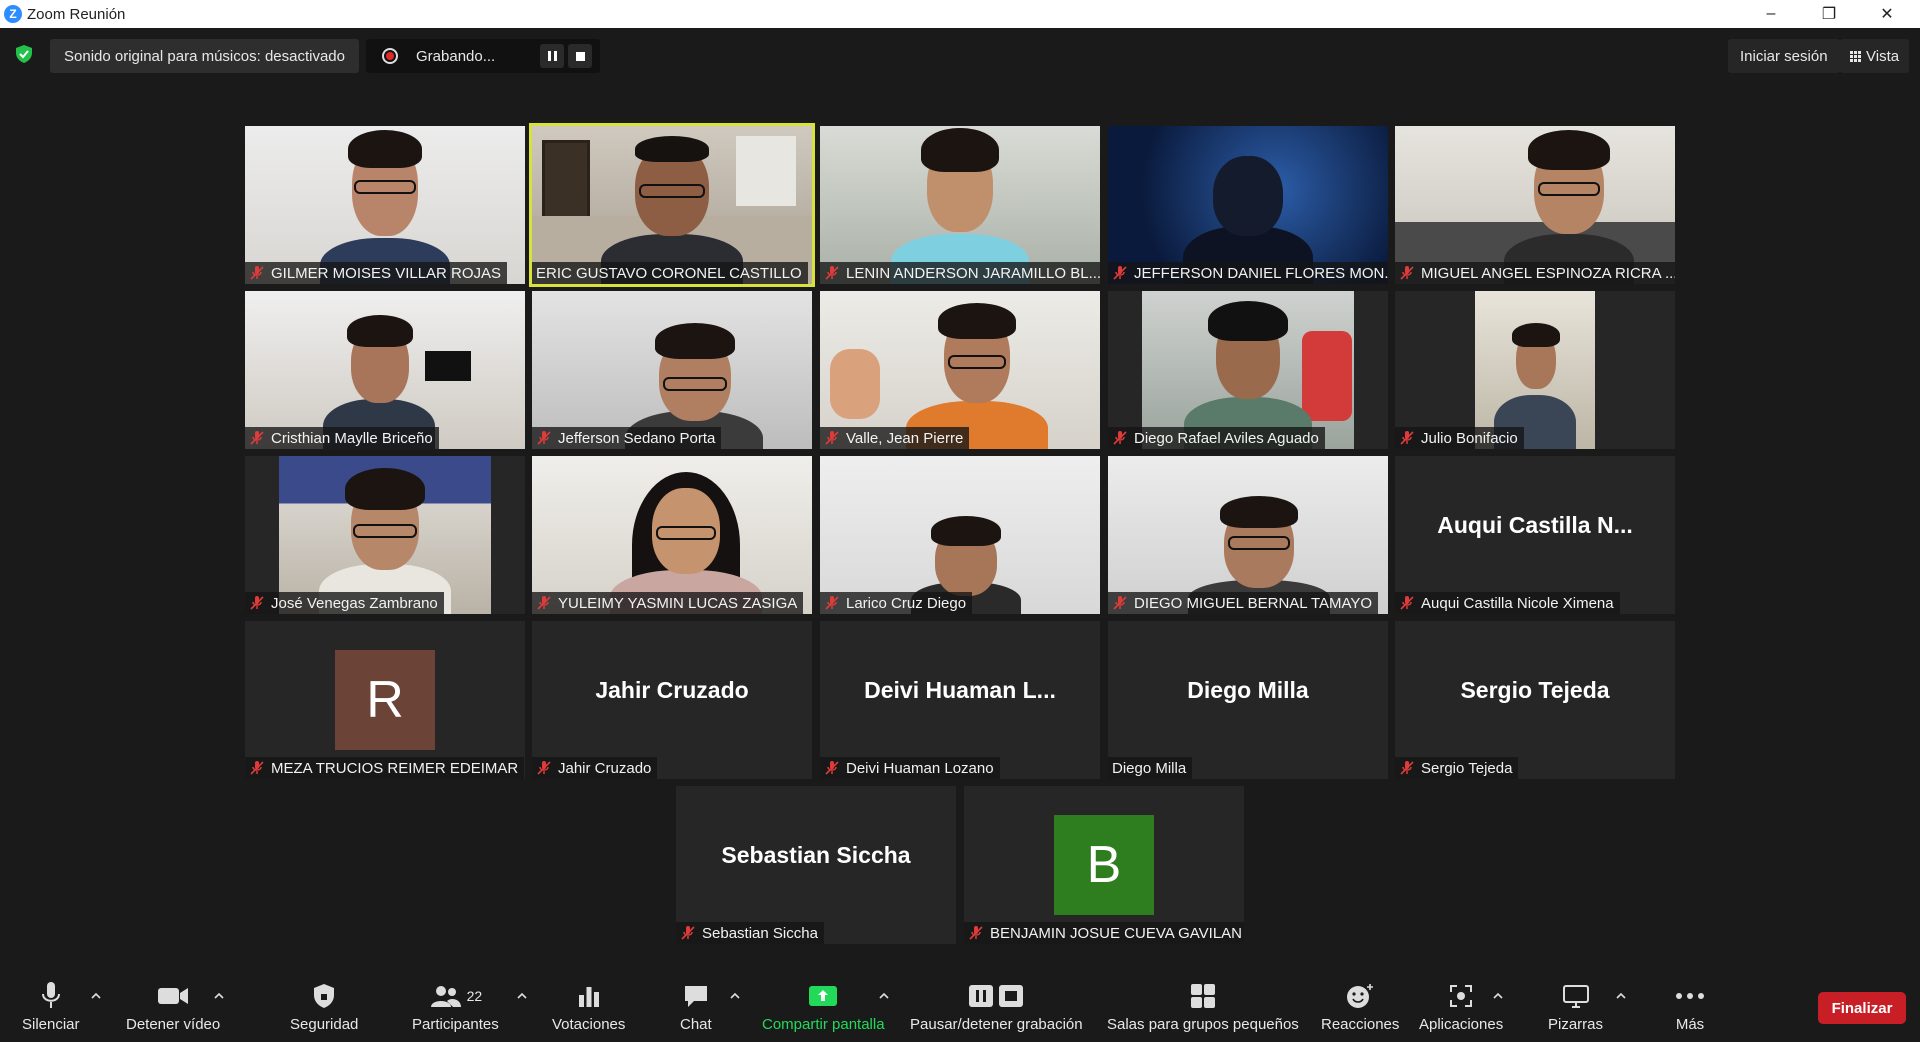 Image resolution: width=1920 pixels, height=1042 pixels. Describe the element at coordinates (595, 768) in the screenshot. I see `participant-name-tag: Jahir Cruzado` at that location.